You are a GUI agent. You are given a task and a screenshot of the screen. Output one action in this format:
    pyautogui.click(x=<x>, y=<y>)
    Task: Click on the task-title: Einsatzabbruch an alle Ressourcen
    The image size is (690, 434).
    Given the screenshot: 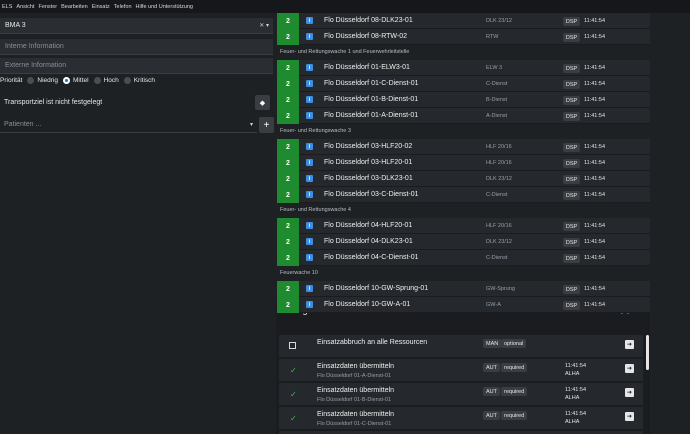 What is the action you would take?
    pyautogui.click(x=372, y=342)
    